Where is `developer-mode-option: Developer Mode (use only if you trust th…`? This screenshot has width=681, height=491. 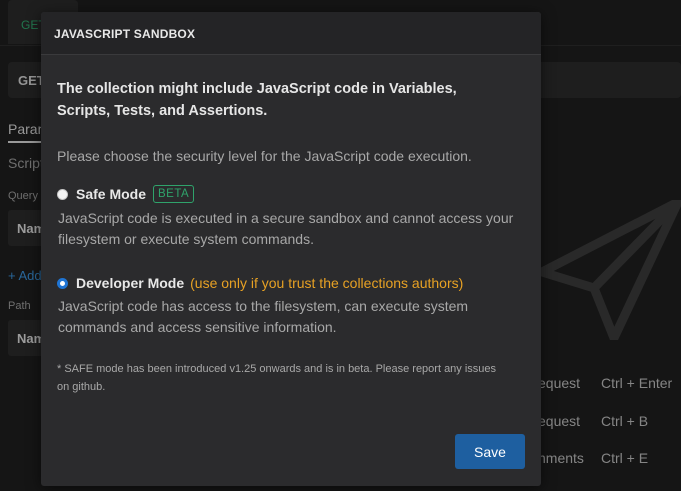 developer-mode-option: Developer Mode (use only if you trust th… is located at coordinates (260, 283).